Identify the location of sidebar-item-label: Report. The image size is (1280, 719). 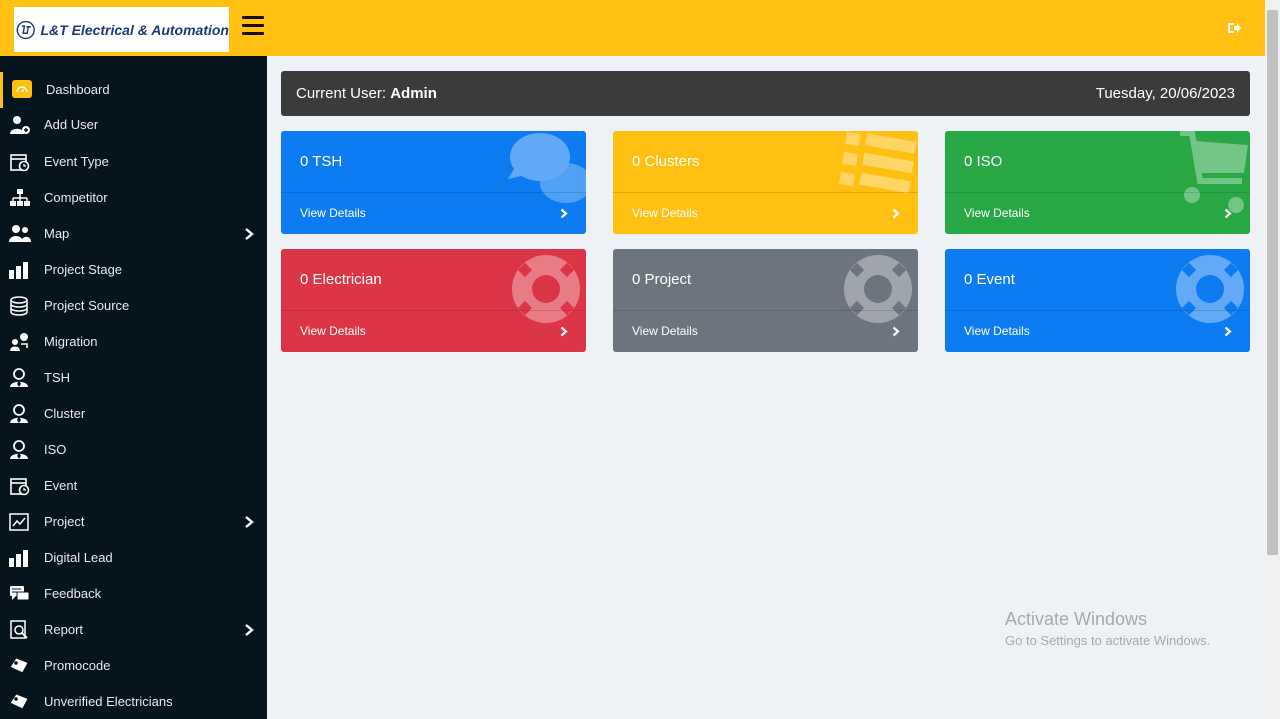
(64, 629).